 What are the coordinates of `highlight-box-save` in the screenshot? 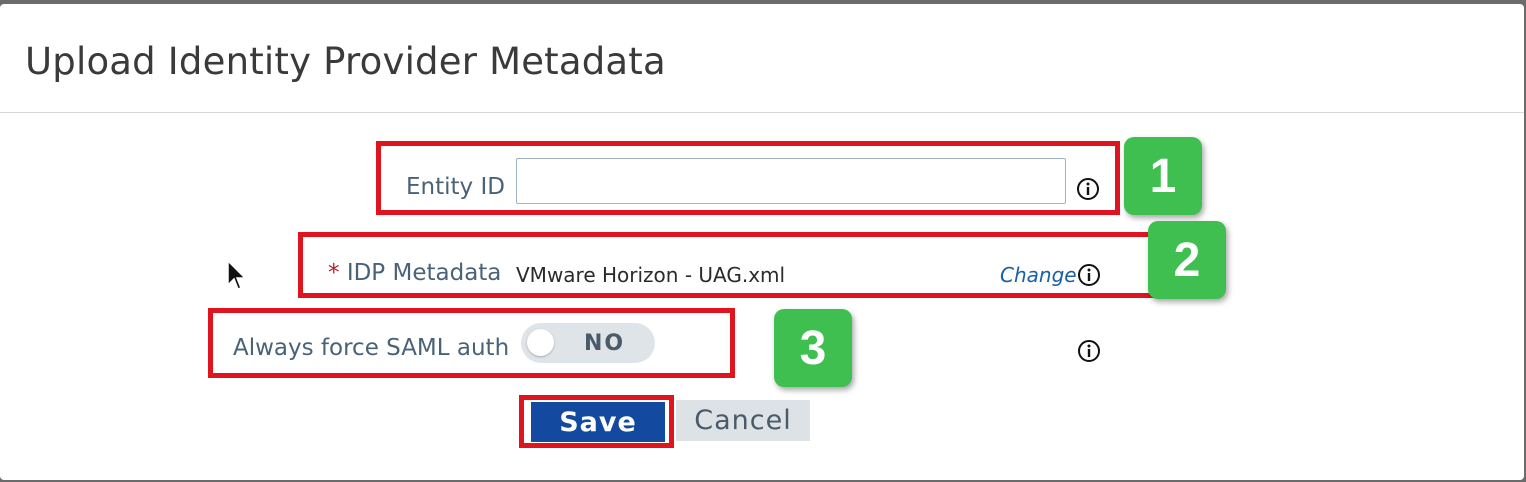 It's located at (596, 421).